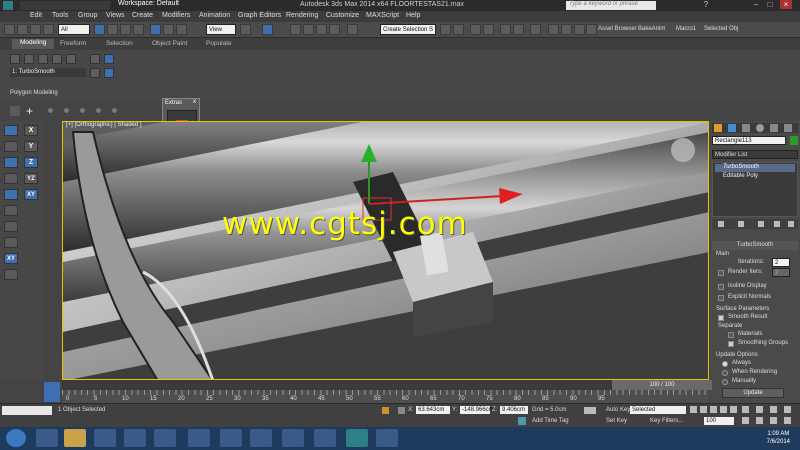 The image size is (800, 450). Describe the element at coordinates (741, 224) in the screenshot. I see `show-end-result-icon` at that location.